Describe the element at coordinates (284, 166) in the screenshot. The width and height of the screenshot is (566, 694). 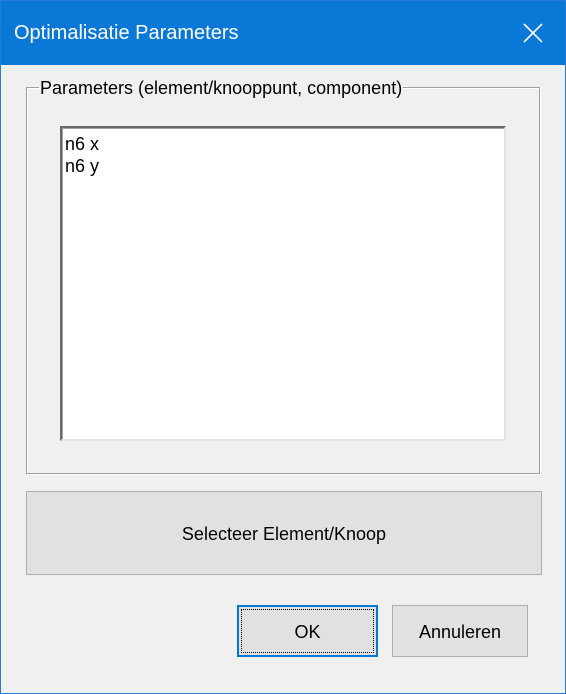
I see `list-item: n6 y` at that location.